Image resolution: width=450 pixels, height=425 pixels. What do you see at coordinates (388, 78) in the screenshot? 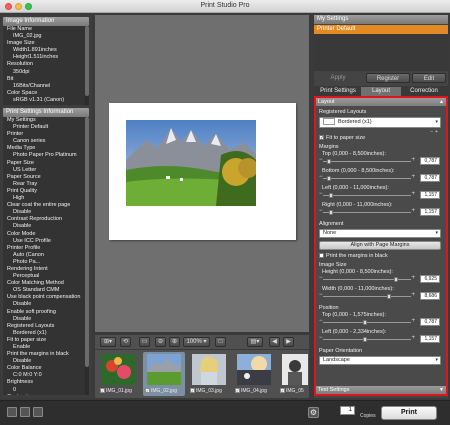
I see `register-button: Register` at bounding box center [388, 78].